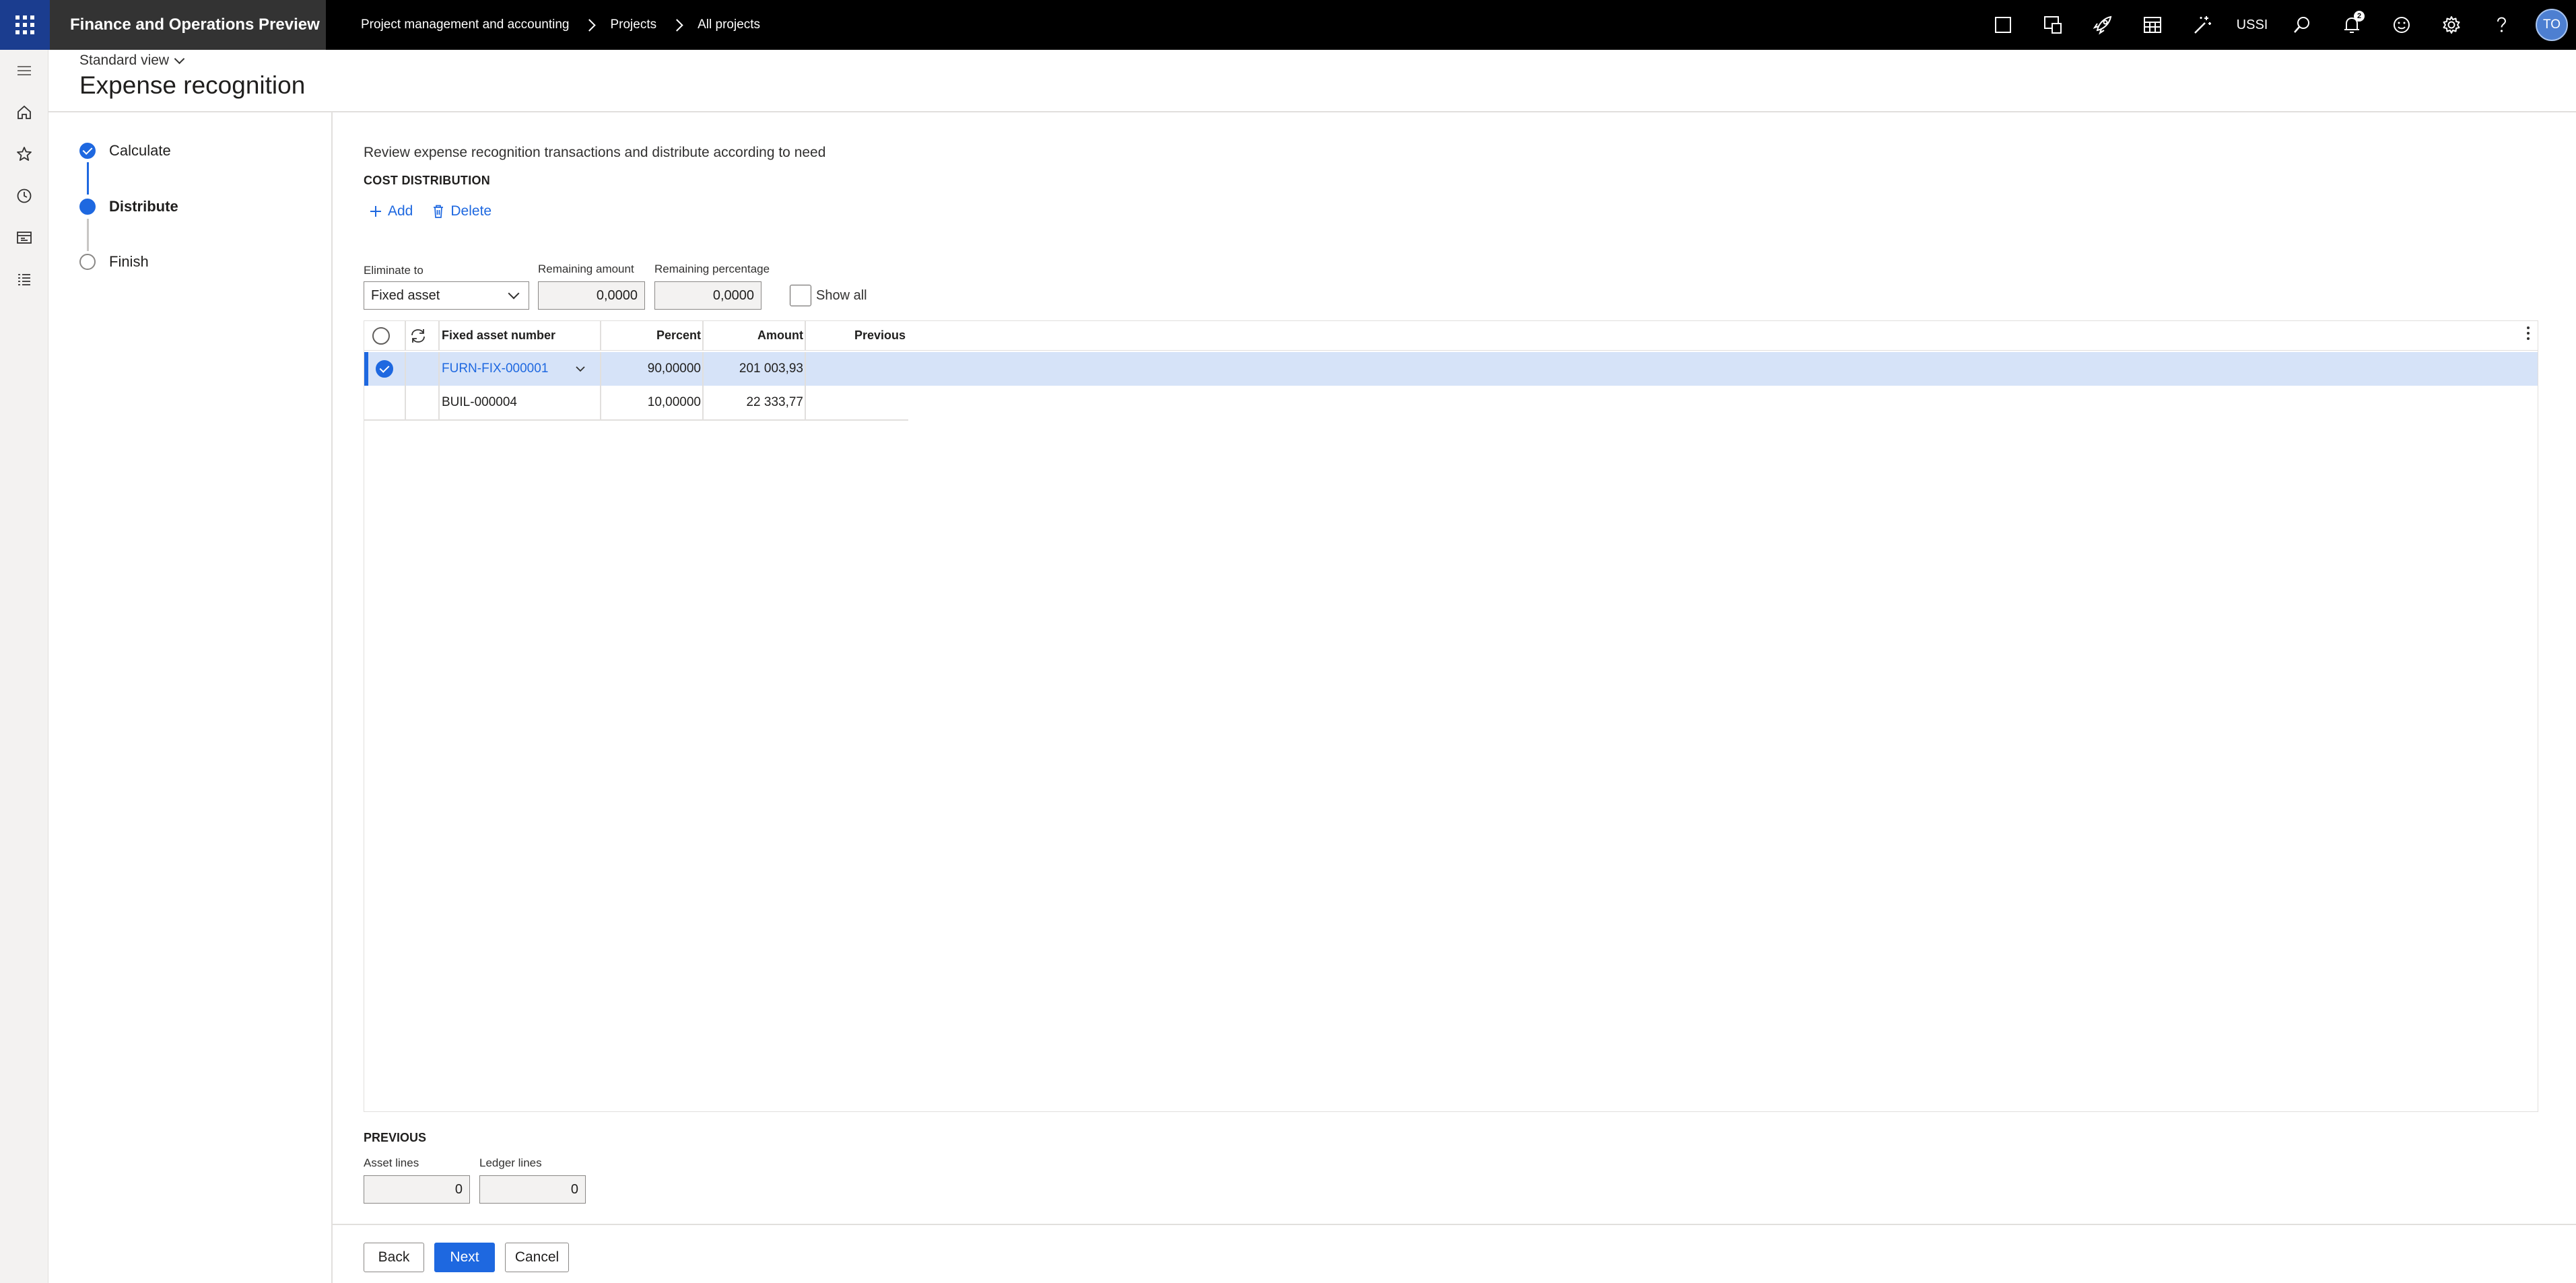 The height and width of the screenshot is (1283, 2576). Describe the element at coordinates (754, 335) in the screenshot. I see `column-header-amount: Amount` at that location.